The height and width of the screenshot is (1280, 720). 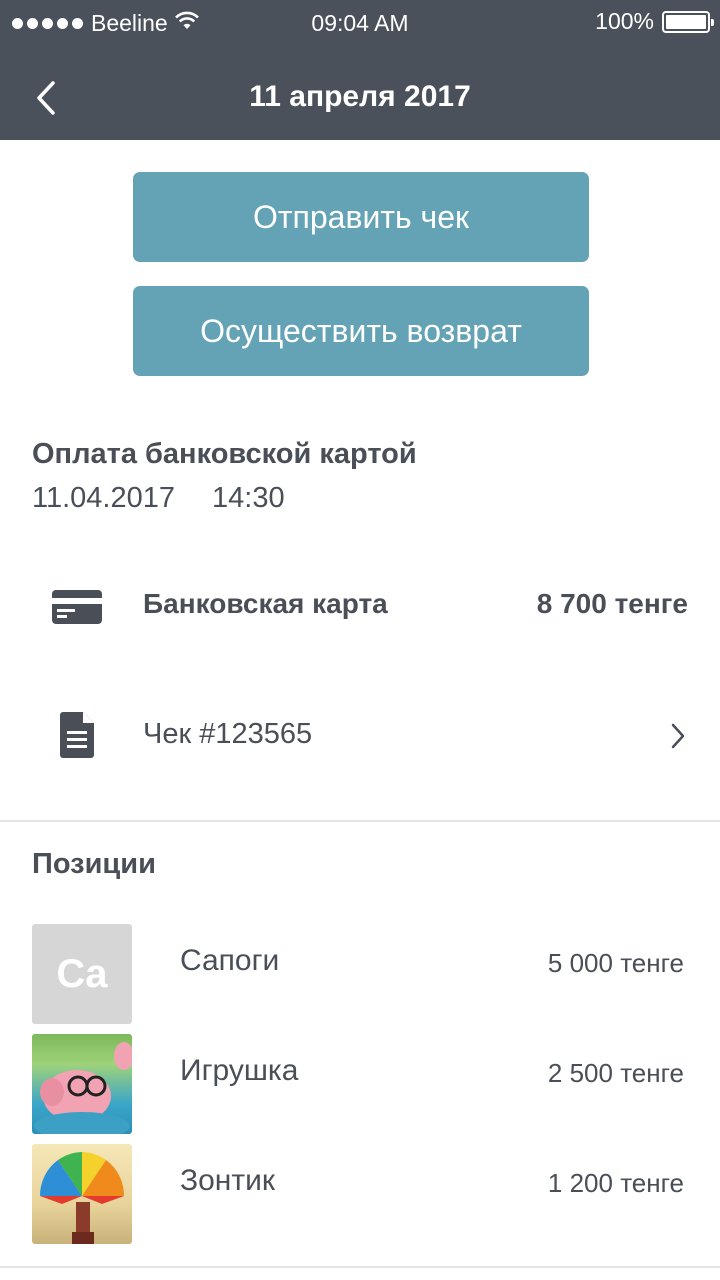 I want to click on section-divider, so click(x=360, y=821).